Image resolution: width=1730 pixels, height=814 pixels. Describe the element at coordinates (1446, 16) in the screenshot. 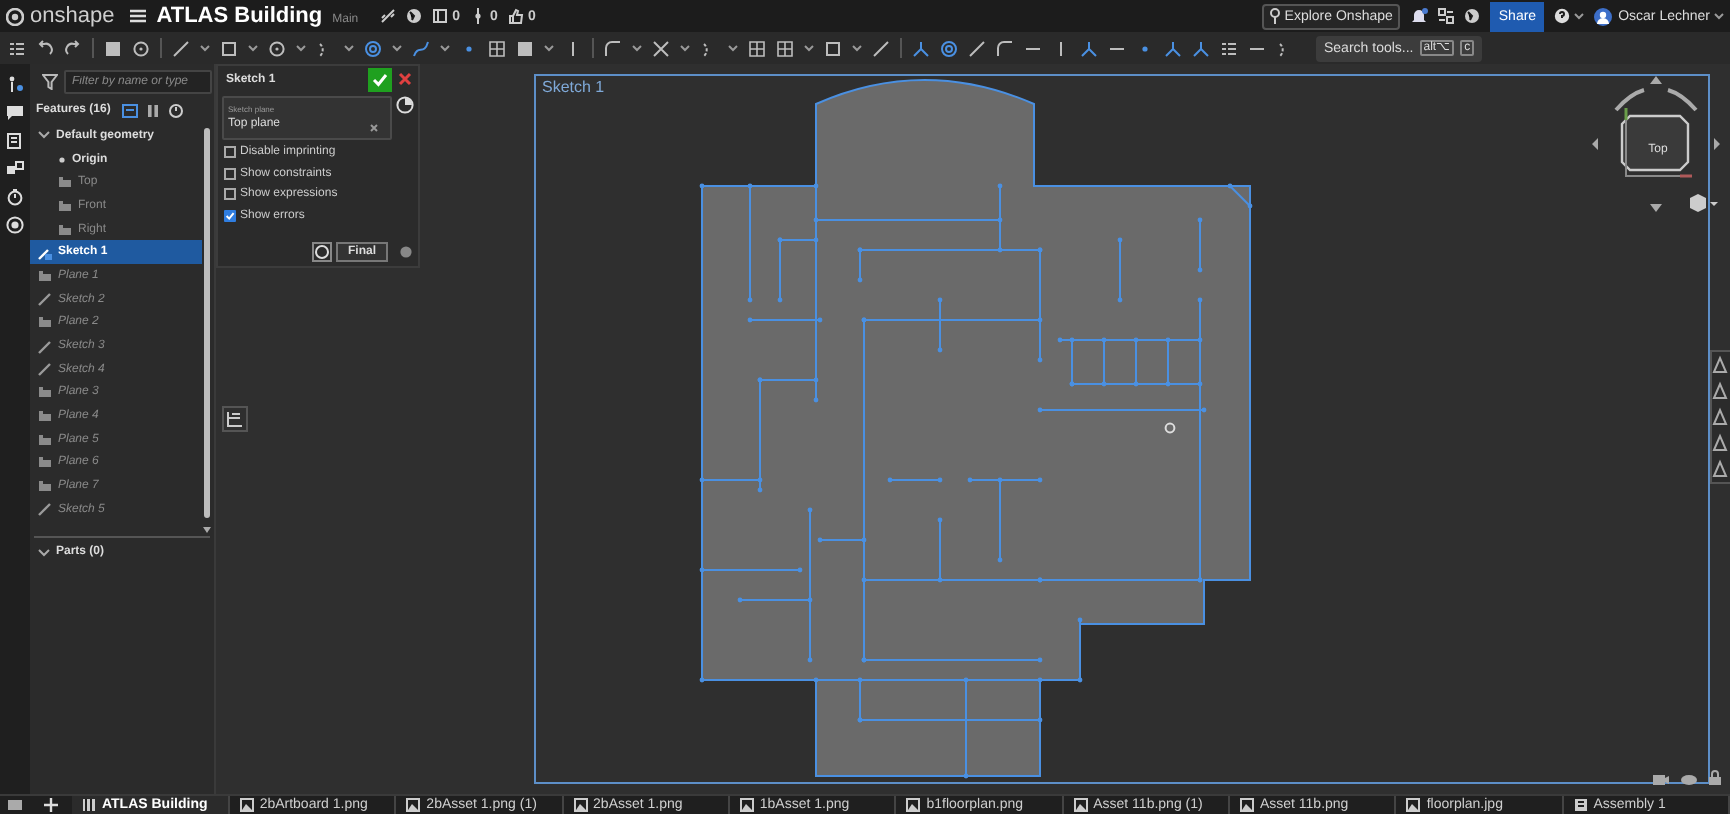

I see `apps-grid-icon` at that location.